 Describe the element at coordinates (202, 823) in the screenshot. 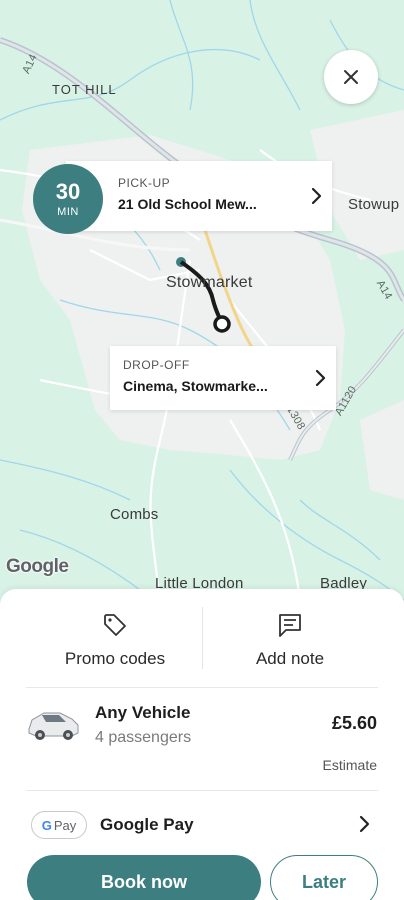

I see `payment-method-row: G Pay Google Pay` at that location.